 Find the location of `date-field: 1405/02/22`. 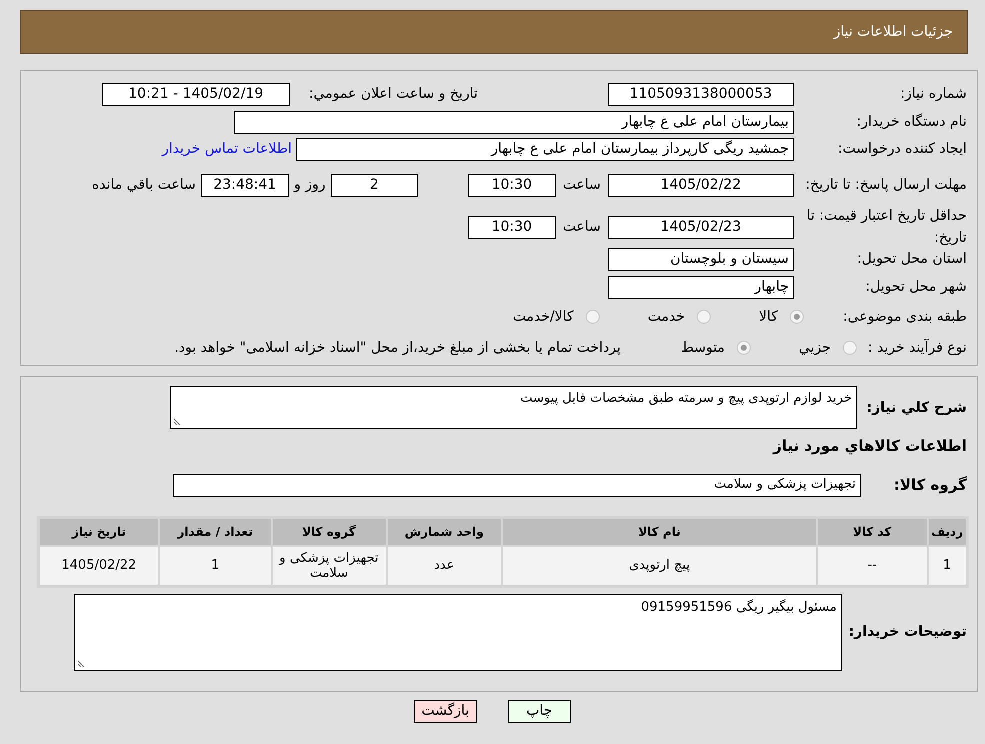

date-field: 1405/02/22 is located at coordinates (701, 185).